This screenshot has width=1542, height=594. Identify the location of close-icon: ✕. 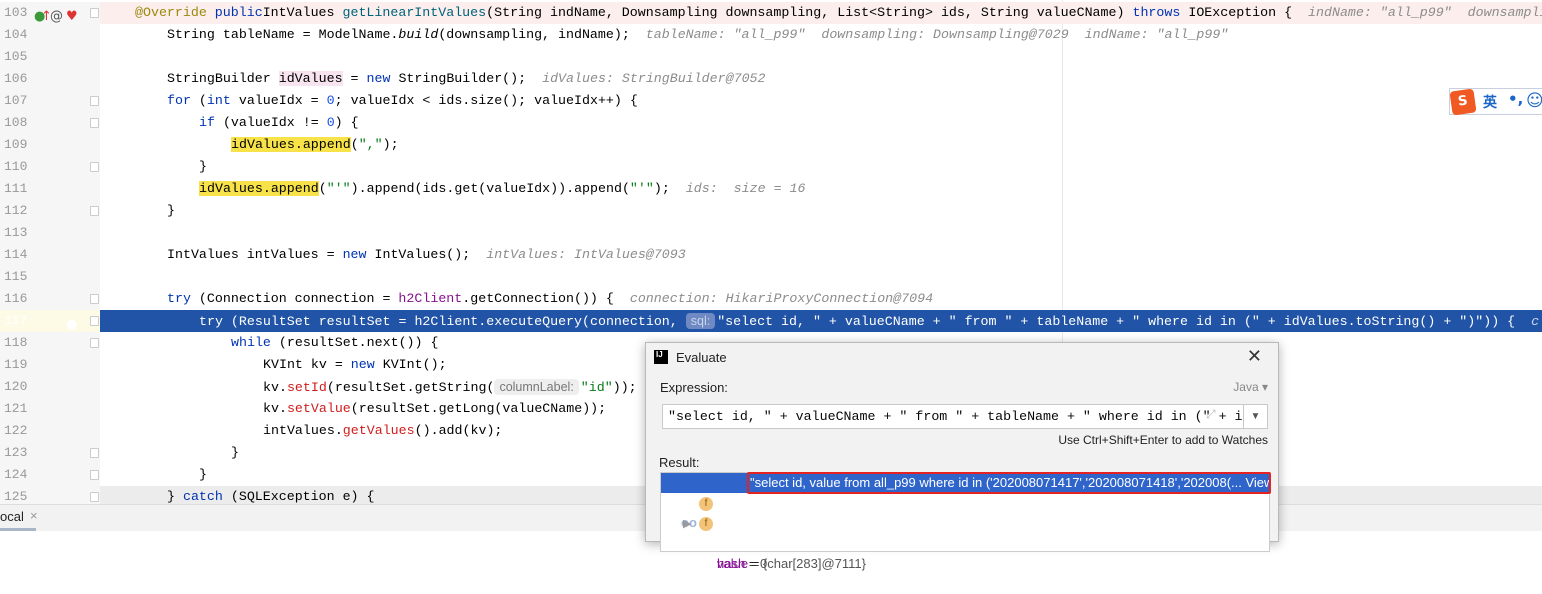
(1254, 356).